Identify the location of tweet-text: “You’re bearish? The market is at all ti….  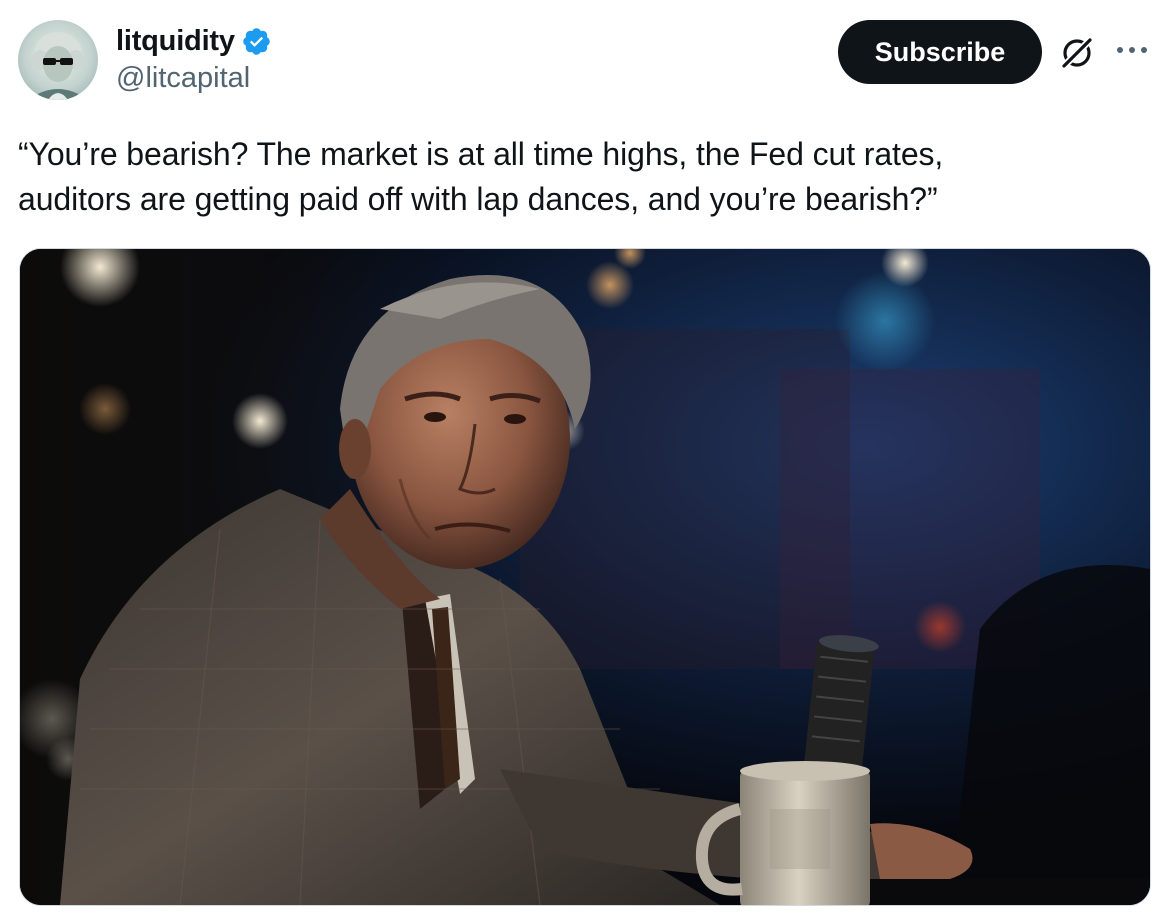
(583, 177).